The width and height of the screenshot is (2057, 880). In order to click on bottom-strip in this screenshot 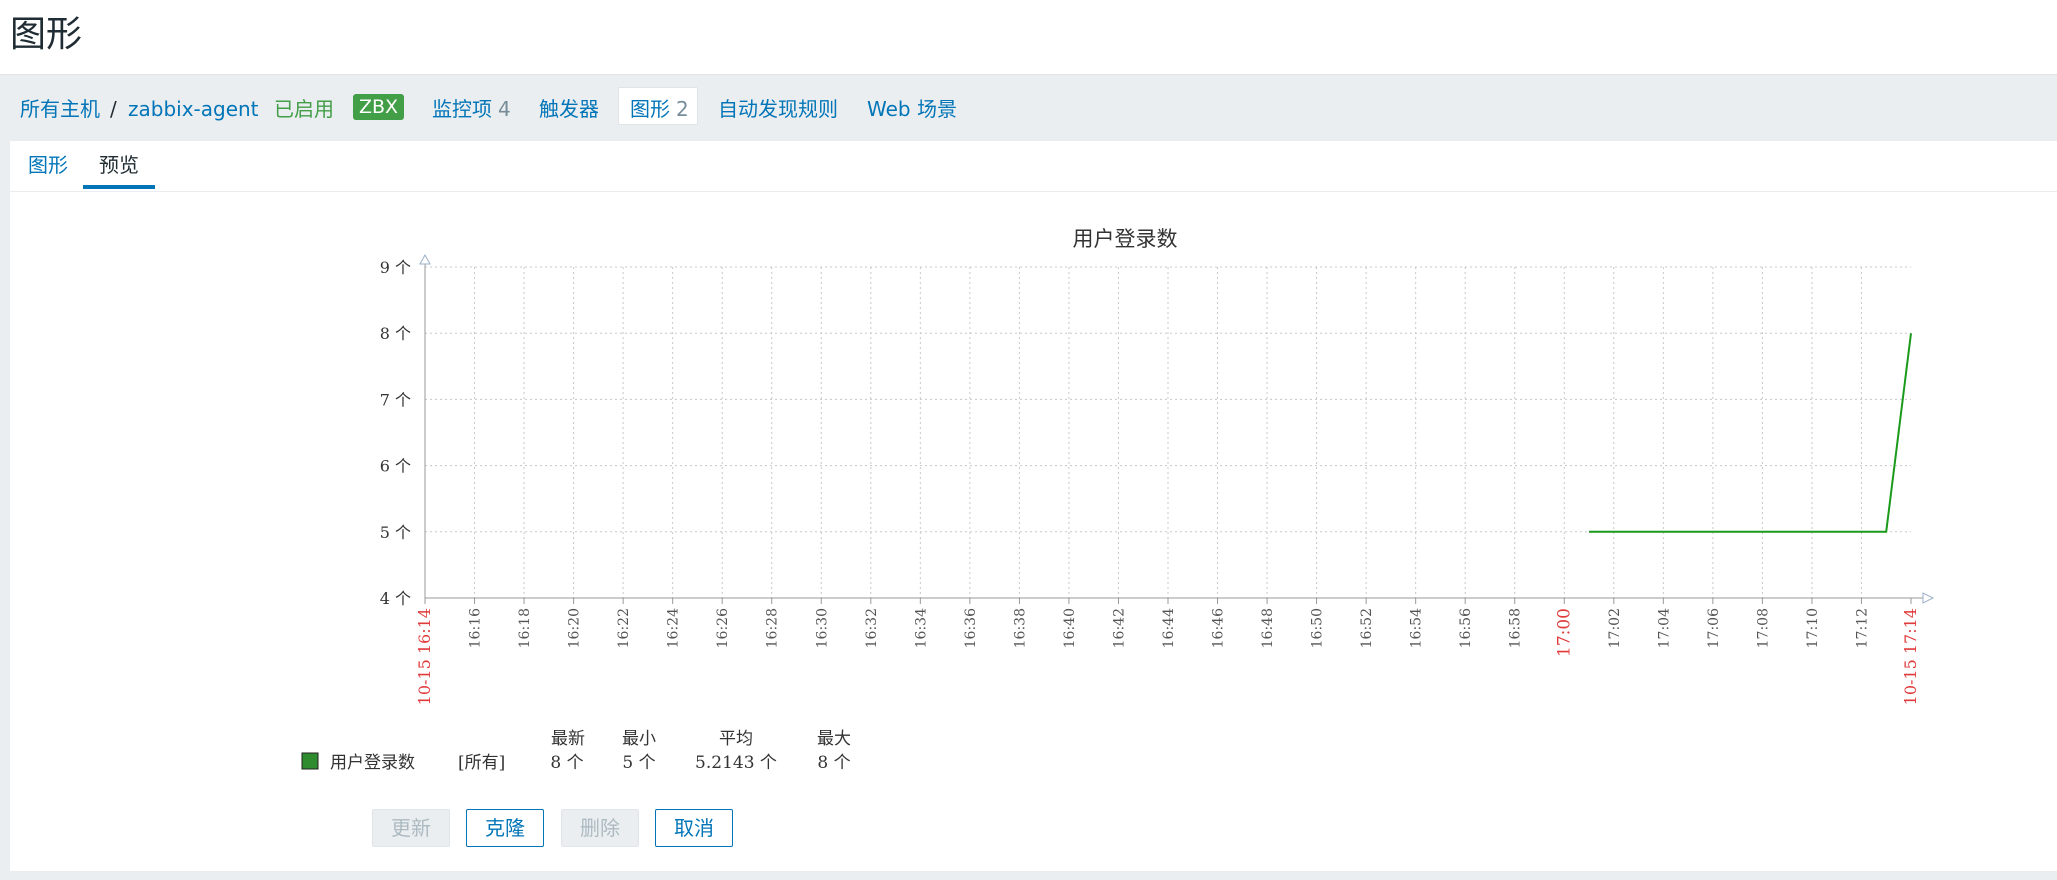, I will do `click(1028, 875)`.